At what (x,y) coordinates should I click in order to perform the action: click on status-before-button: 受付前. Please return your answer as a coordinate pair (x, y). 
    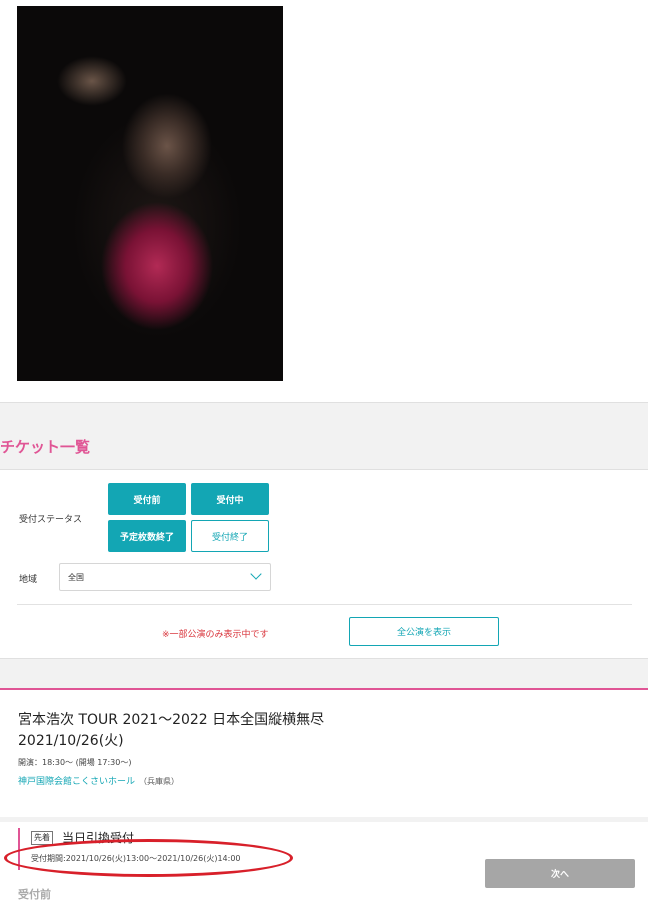
    Looking at the image, I should click on (147, 499).